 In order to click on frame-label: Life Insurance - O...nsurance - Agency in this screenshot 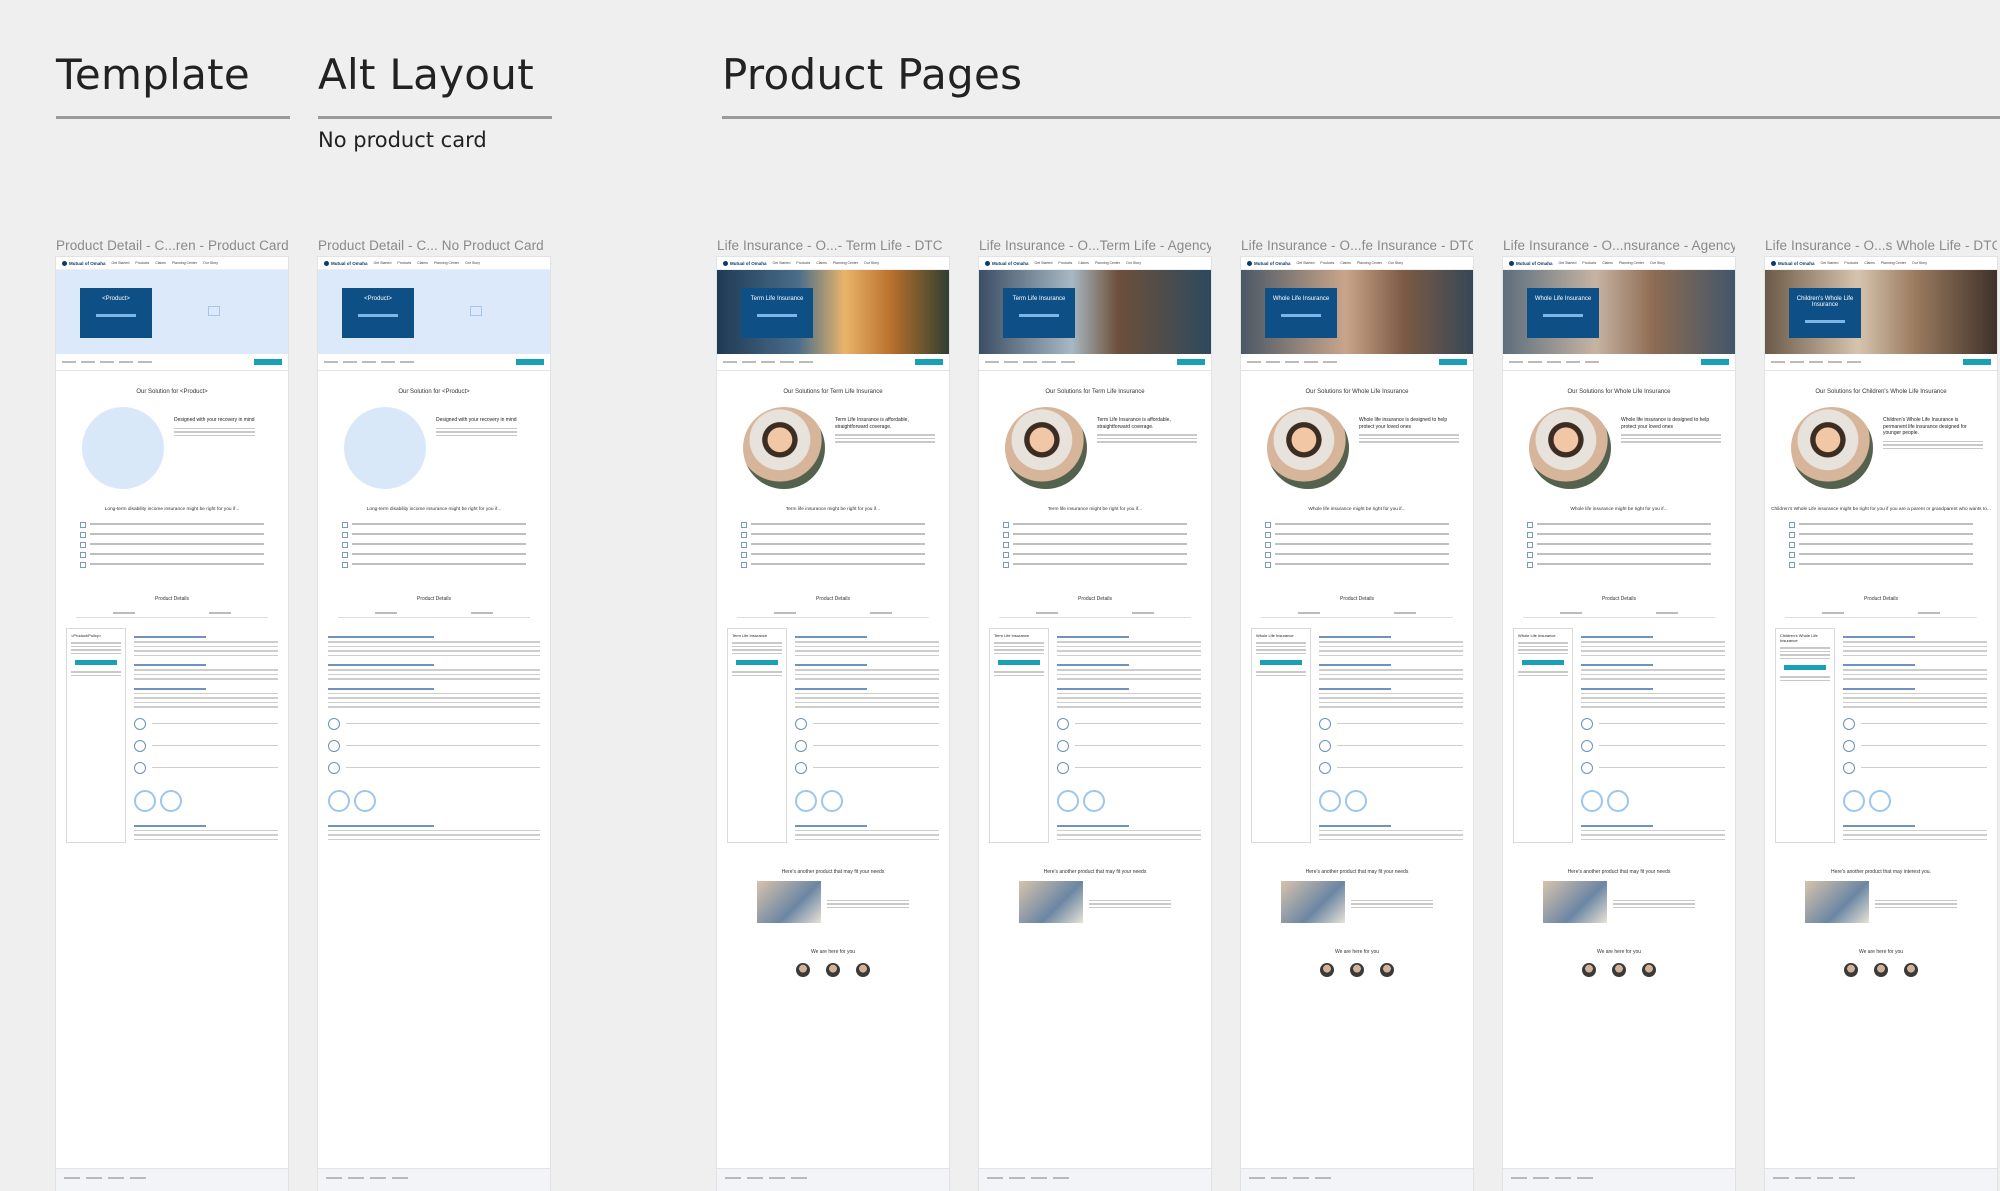, I will do `click(1619, 245)`.